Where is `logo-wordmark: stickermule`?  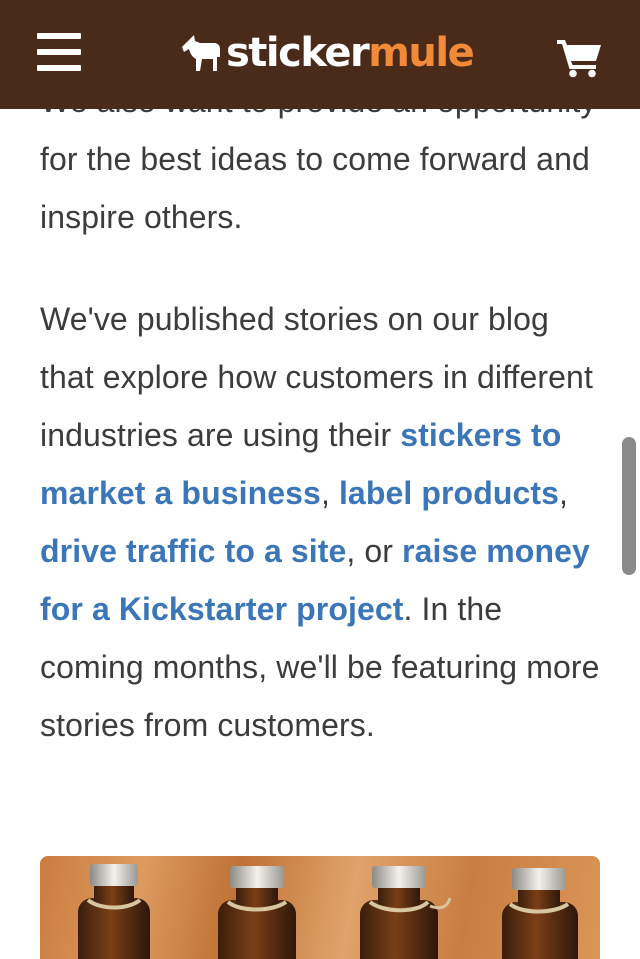
logo-wordmark: stickermule is located at coordinates (350, 53).